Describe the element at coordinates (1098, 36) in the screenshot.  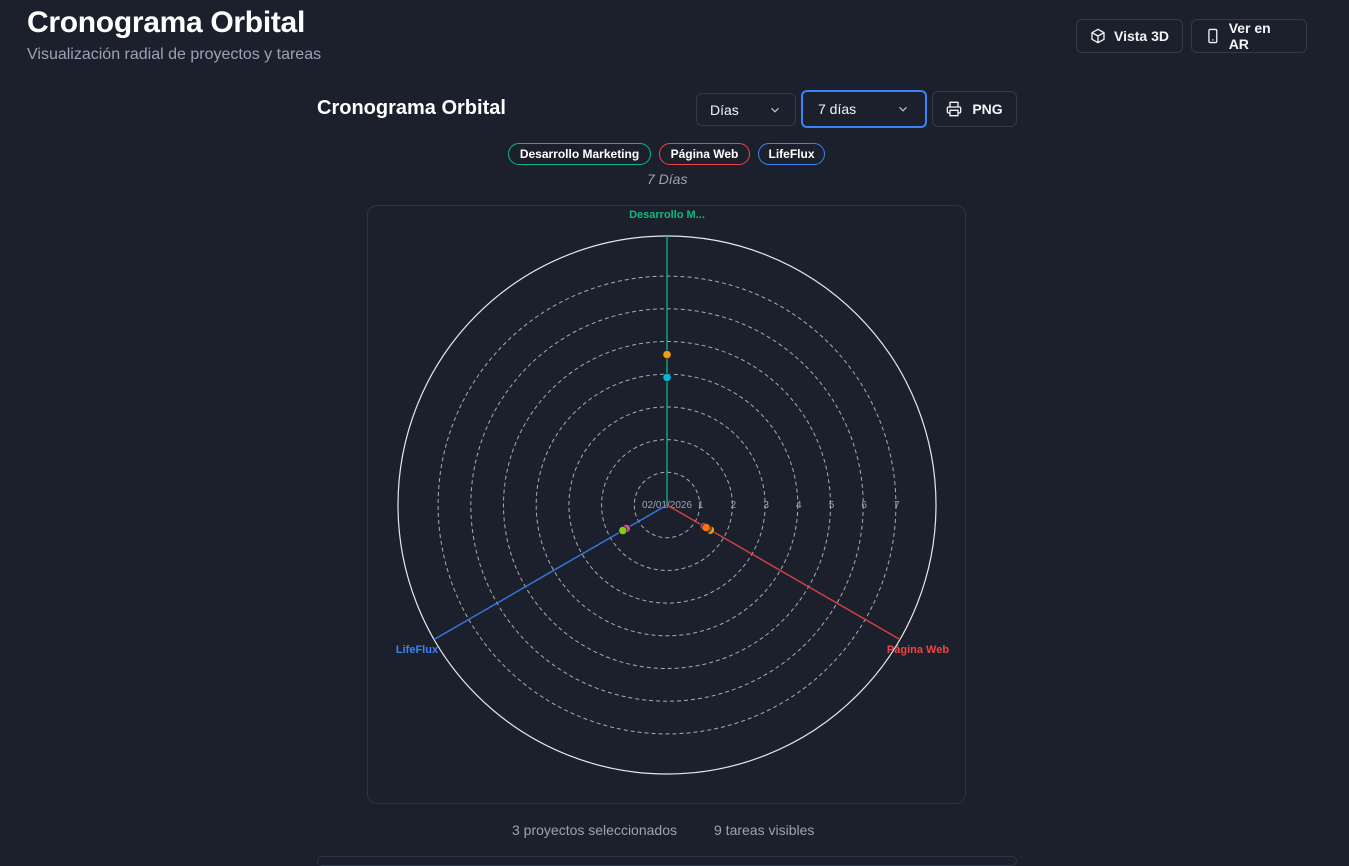
I see `cube-icon` at that location.